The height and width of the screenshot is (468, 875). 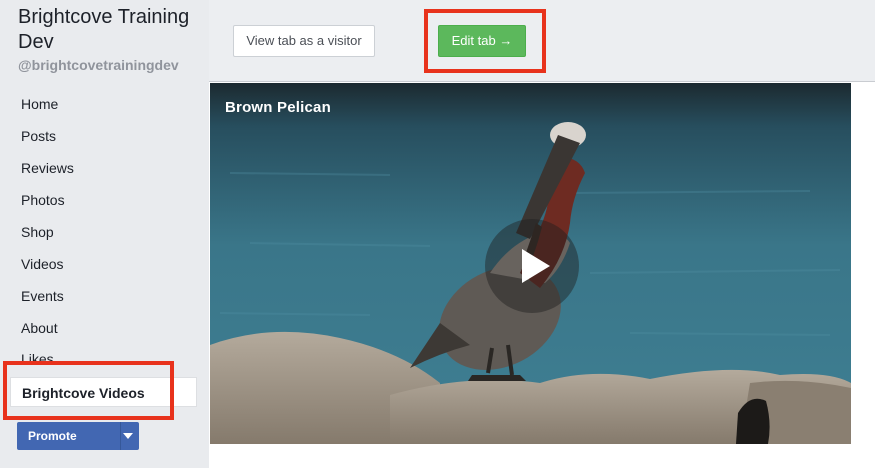 I want to click on sidebar-item-videos: Videos, so click(x=104, y=264).